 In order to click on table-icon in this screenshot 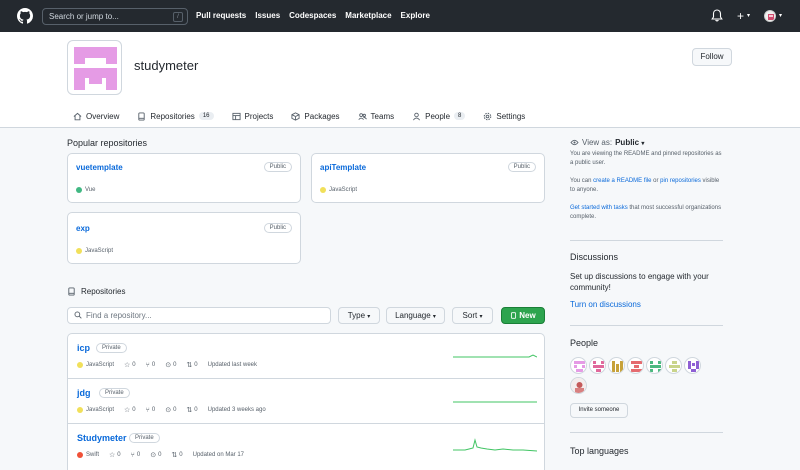, I will do `click(236, 116)`.